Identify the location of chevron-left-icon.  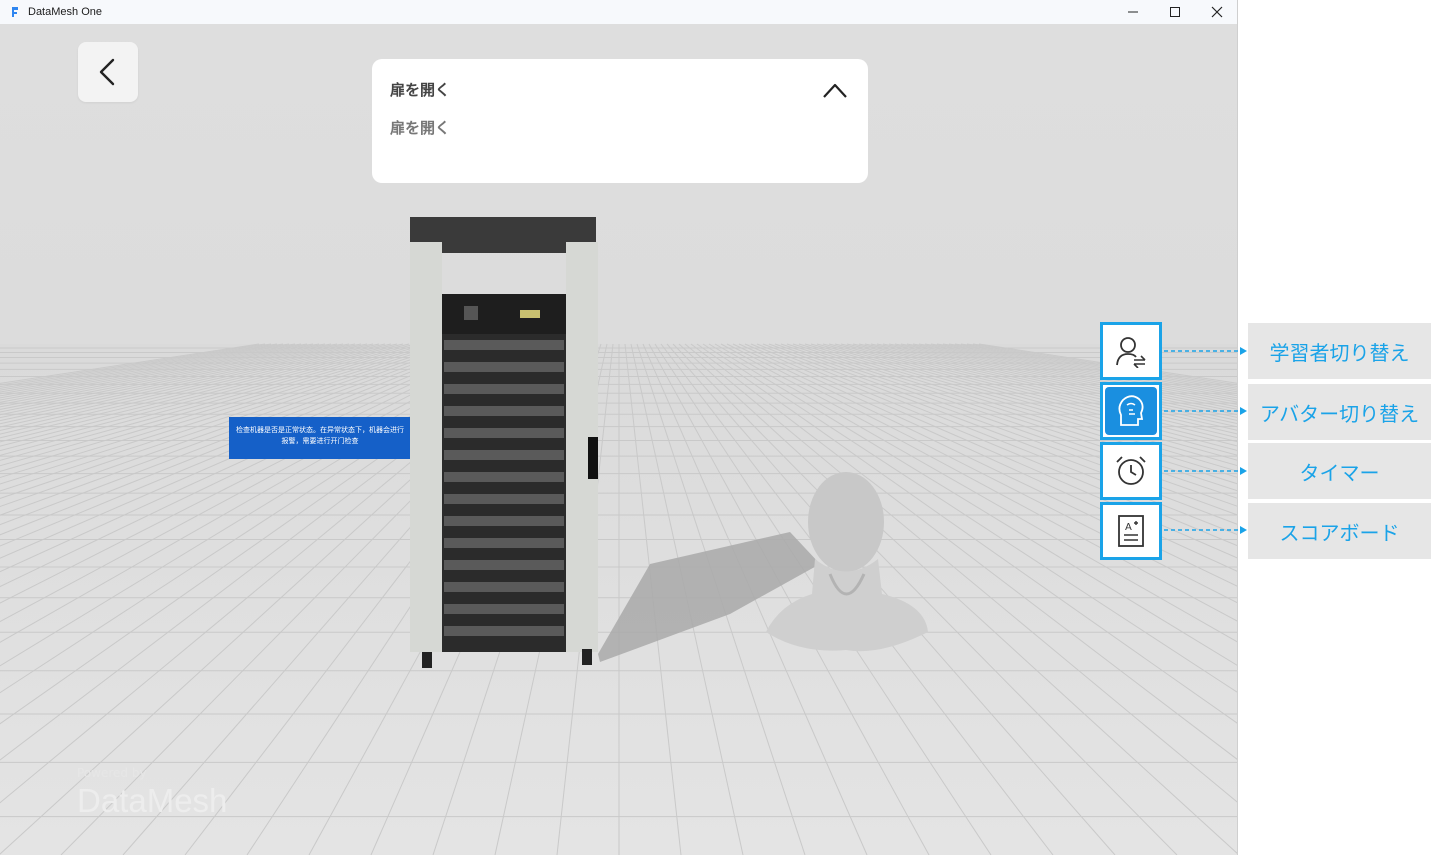
(107, 72).